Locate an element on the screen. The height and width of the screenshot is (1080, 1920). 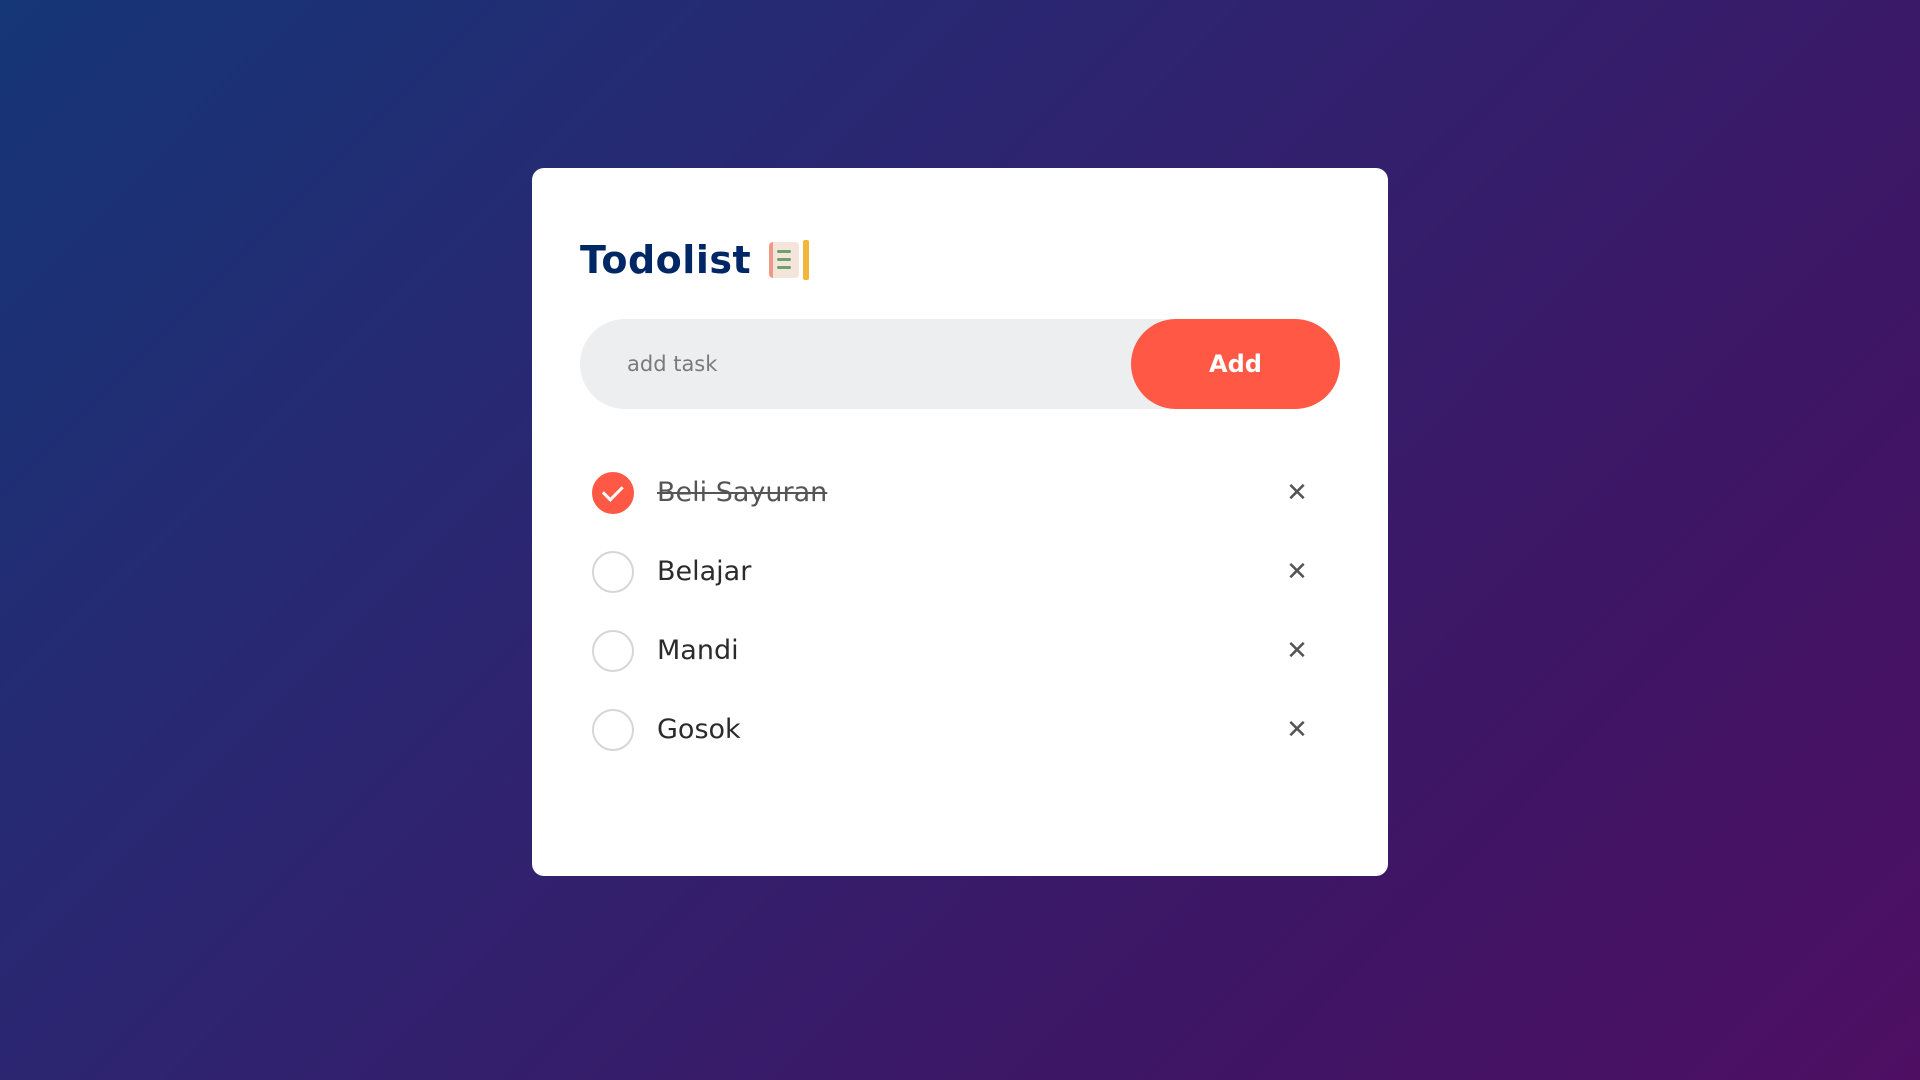
page-title: Todolist is located at coordinates (666, 260).